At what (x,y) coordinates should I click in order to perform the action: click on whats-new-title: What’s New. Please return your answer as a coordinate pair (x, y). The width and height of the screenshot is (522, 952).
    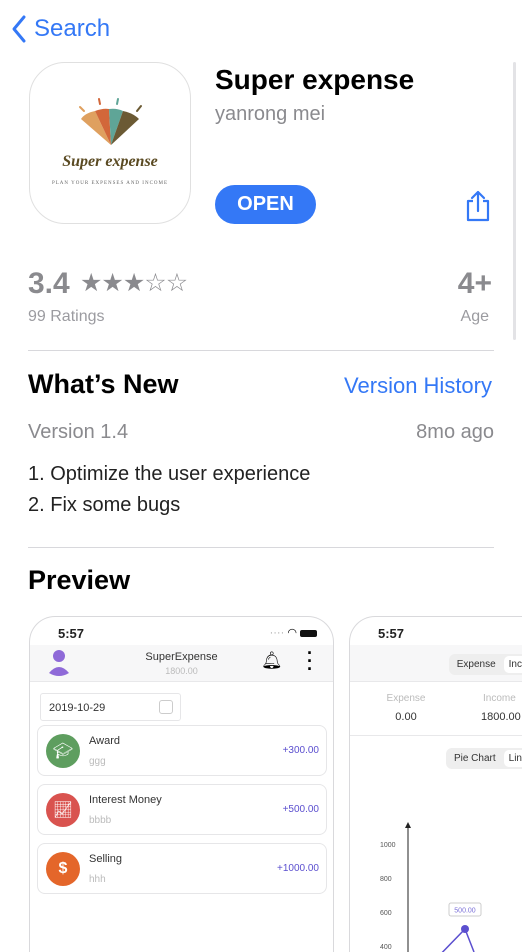
    Looking at the image, I should click on (103, 384).